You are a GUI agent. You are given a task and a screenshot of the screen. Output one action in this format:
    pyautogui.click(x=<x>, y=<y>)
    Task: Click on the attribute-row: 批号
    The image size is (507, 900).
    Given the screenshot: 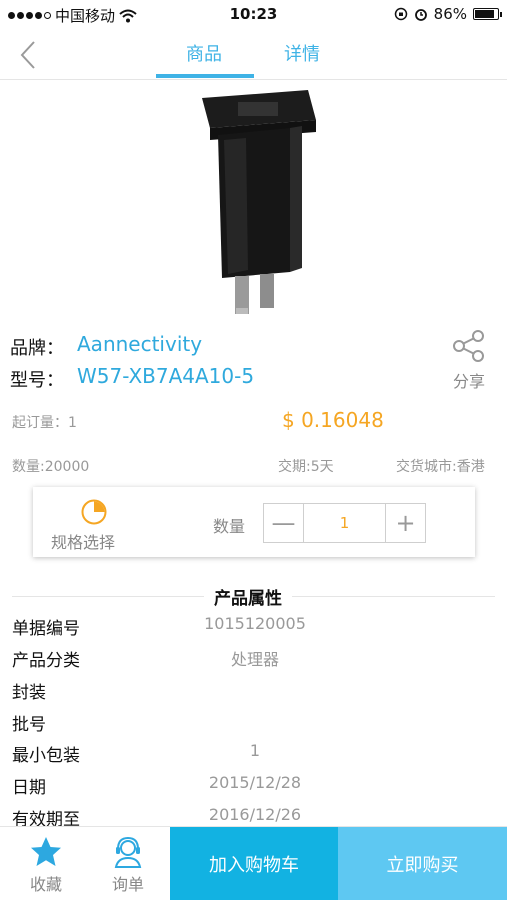 What is the action you would take?
    pyautogui.click(x=253, y=726)
    